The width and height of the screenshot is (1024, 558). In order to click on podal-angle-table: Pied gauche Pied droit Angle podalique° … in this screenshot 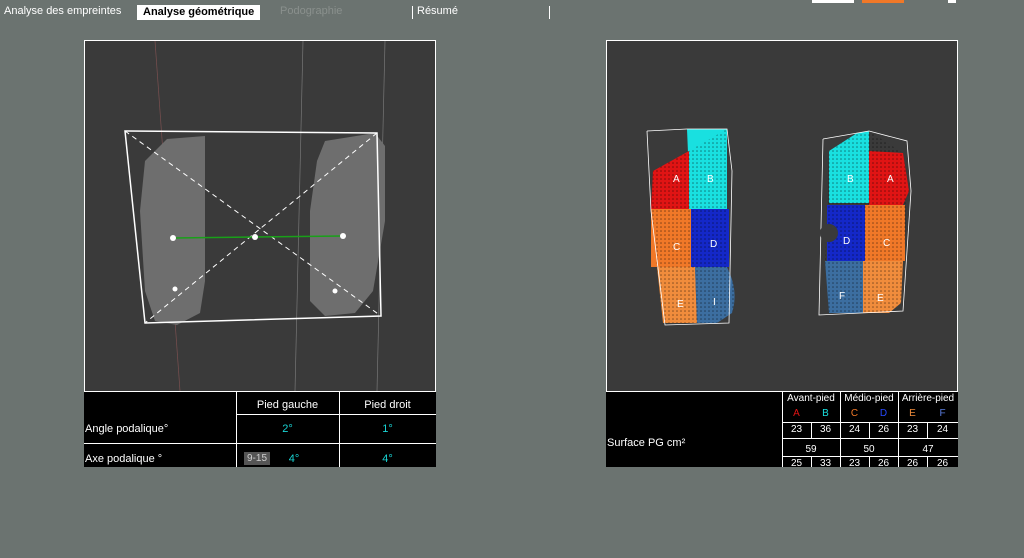, I will do `click(260, 429)`.